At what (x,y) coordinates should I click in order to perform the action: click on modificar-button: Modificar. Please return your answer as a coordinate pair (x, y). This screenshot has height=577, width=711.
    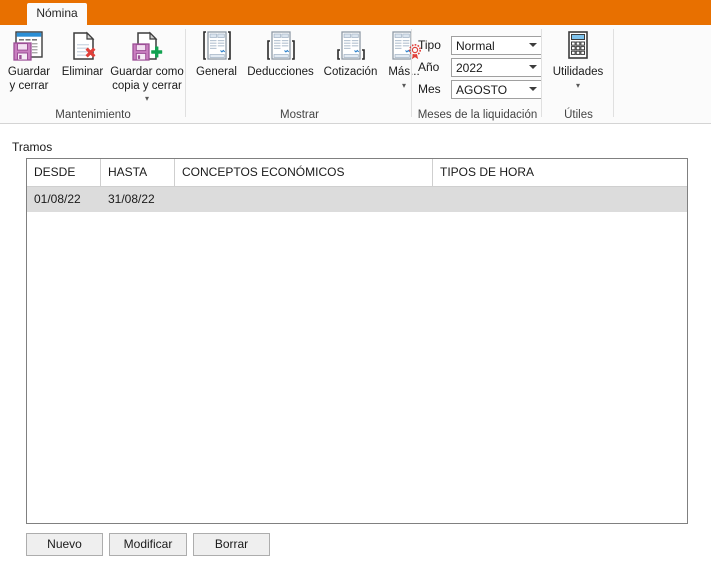
    Looking at the image, I should click on (148, 544).